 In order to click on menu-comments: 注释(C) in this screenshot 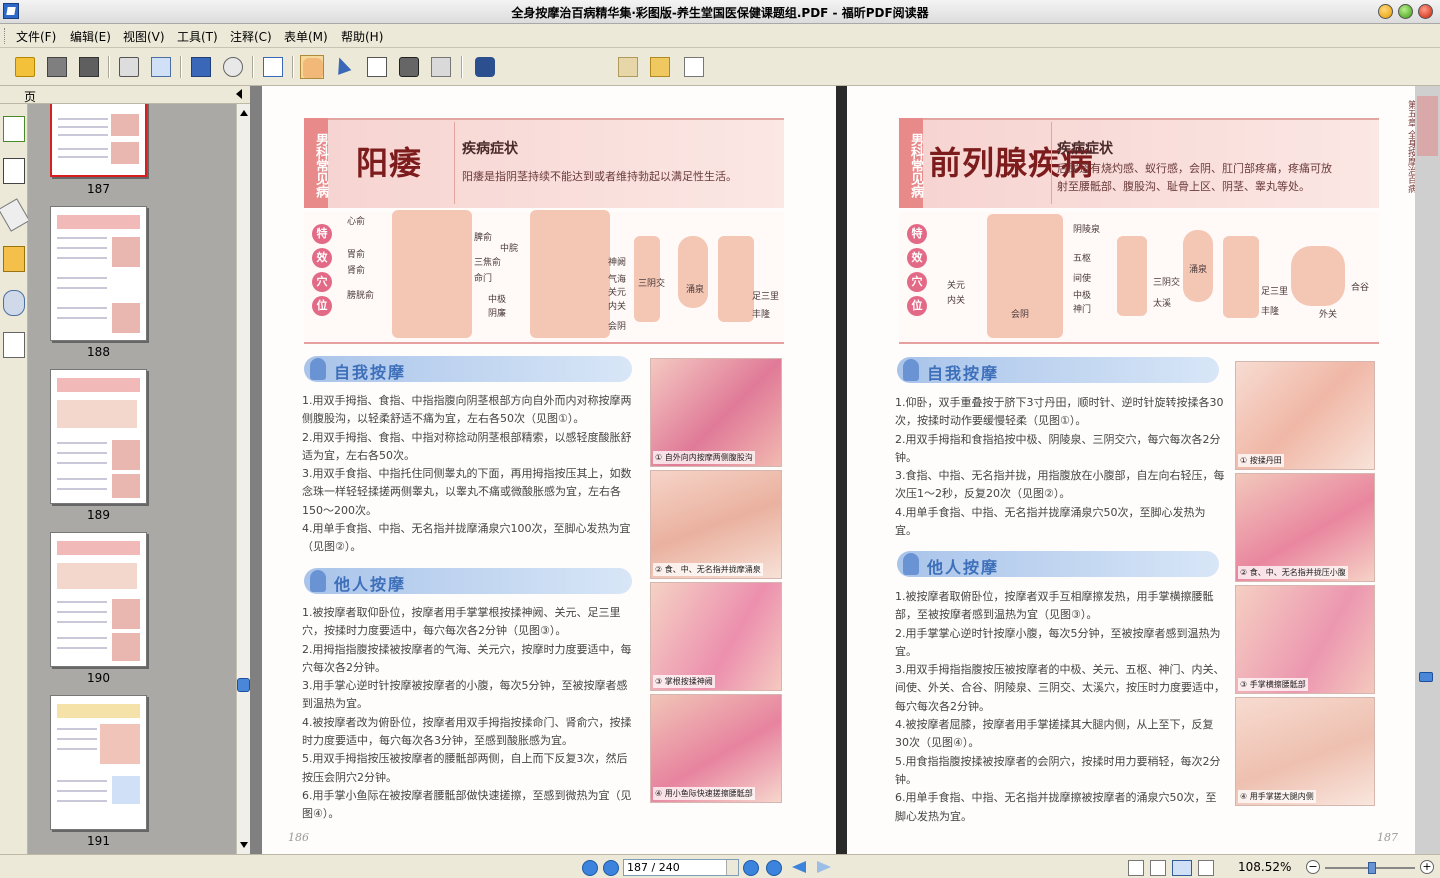, I will do `click(251, 36)`.